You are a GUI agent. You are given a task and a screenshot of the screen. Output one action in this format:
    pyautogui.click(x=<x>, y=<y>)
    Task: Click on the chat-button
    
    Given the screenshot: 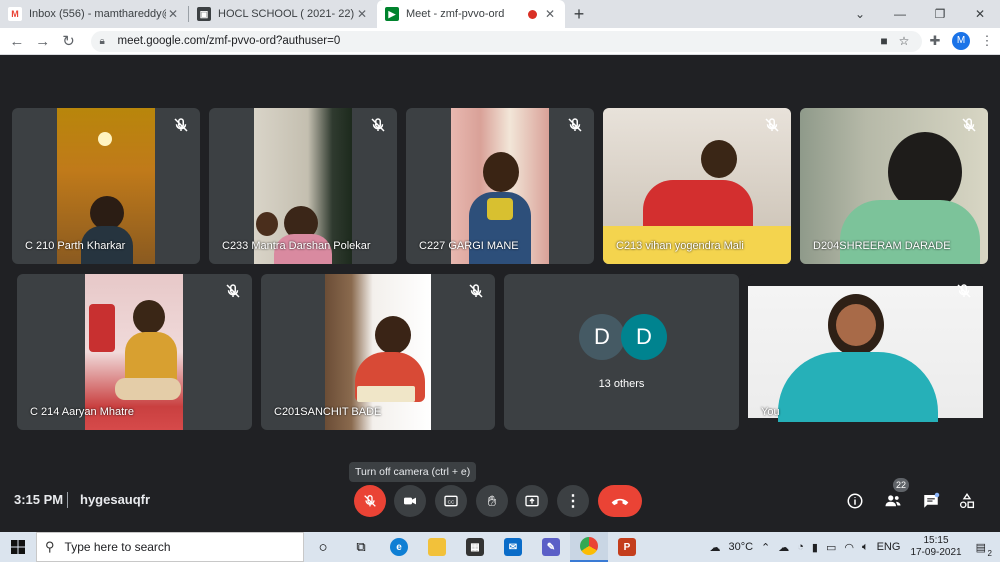 What is the action you would take?
    pyautogui.click(x=931, y=501)
    